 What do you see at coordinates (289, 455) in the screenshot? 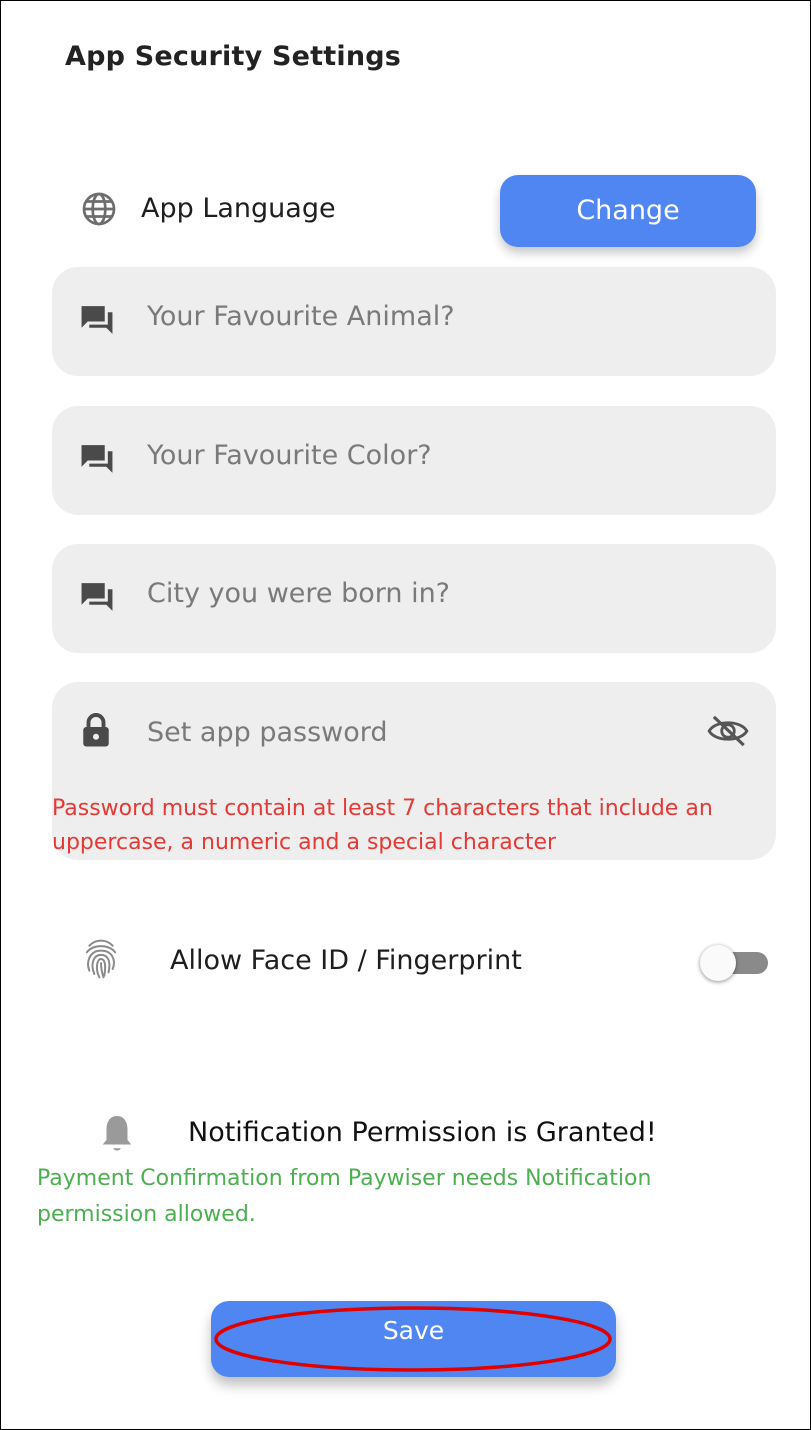
I see `favourite-color-placeholder: Your Favourite Color?` at bounding box center [289, 455].